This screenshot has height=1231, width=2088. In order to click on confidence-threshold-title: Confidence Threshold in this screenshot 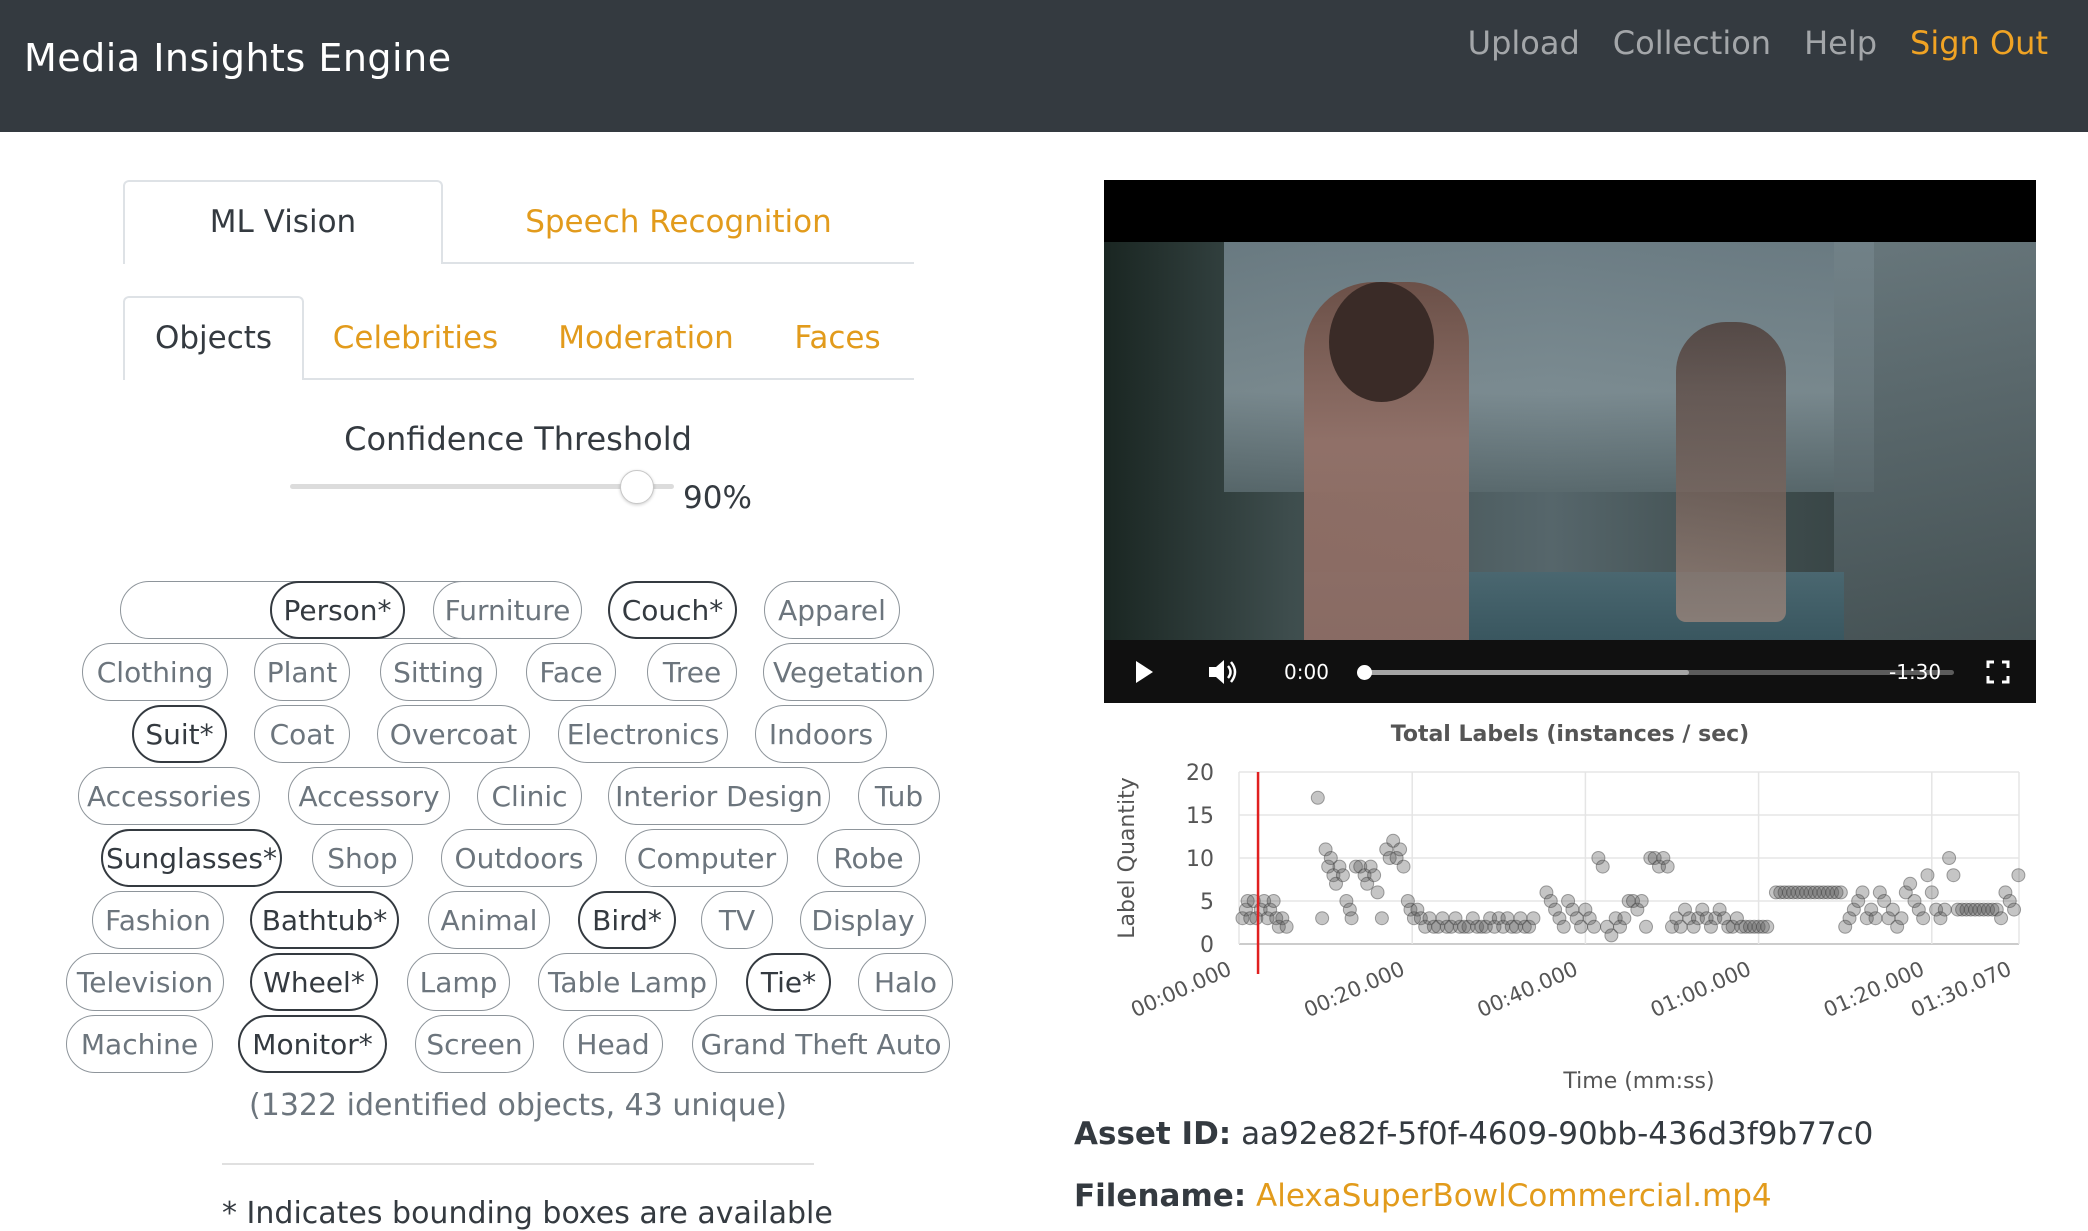, I will do `click(518, 439)`.